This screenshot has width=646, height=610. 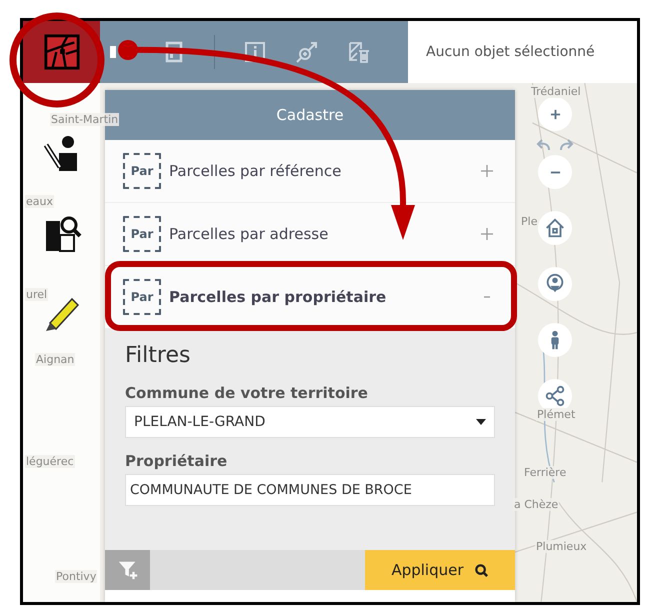 What do you see at coordinates (307, 52) in the screenshot?
I see `zoom-to-icon` at bounding box center [307, 52].